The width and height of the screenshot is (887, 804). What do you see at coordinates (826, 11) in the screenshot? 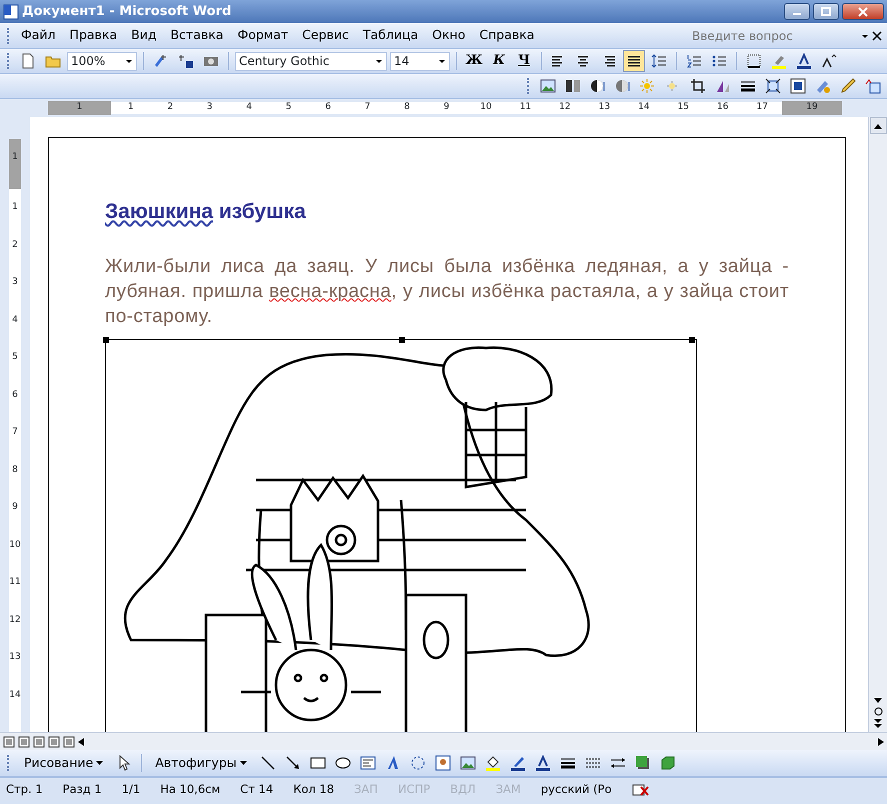
I see `maximize-button` at bounding box center [826, 11].